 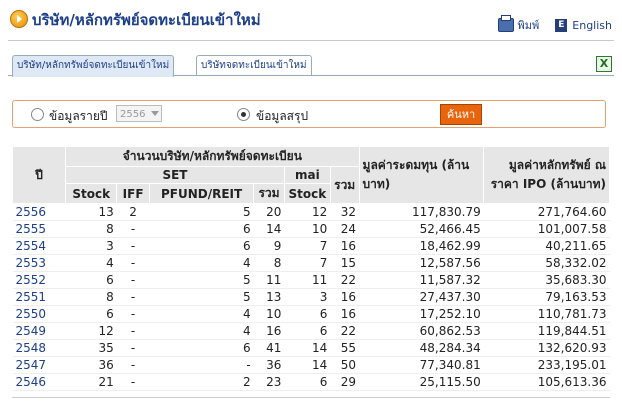 What do you see at coordinates (39, 331) in the screenshot?
I see `year-link: 2549` at bounding box center [39, 331].